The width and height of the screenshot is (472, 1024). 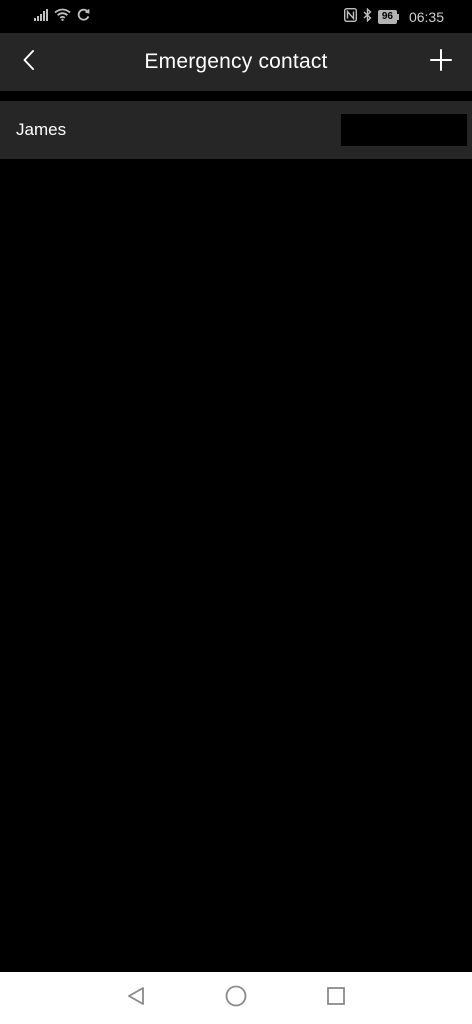 I want to click on contact-list: James, so click(x=236, y=130).